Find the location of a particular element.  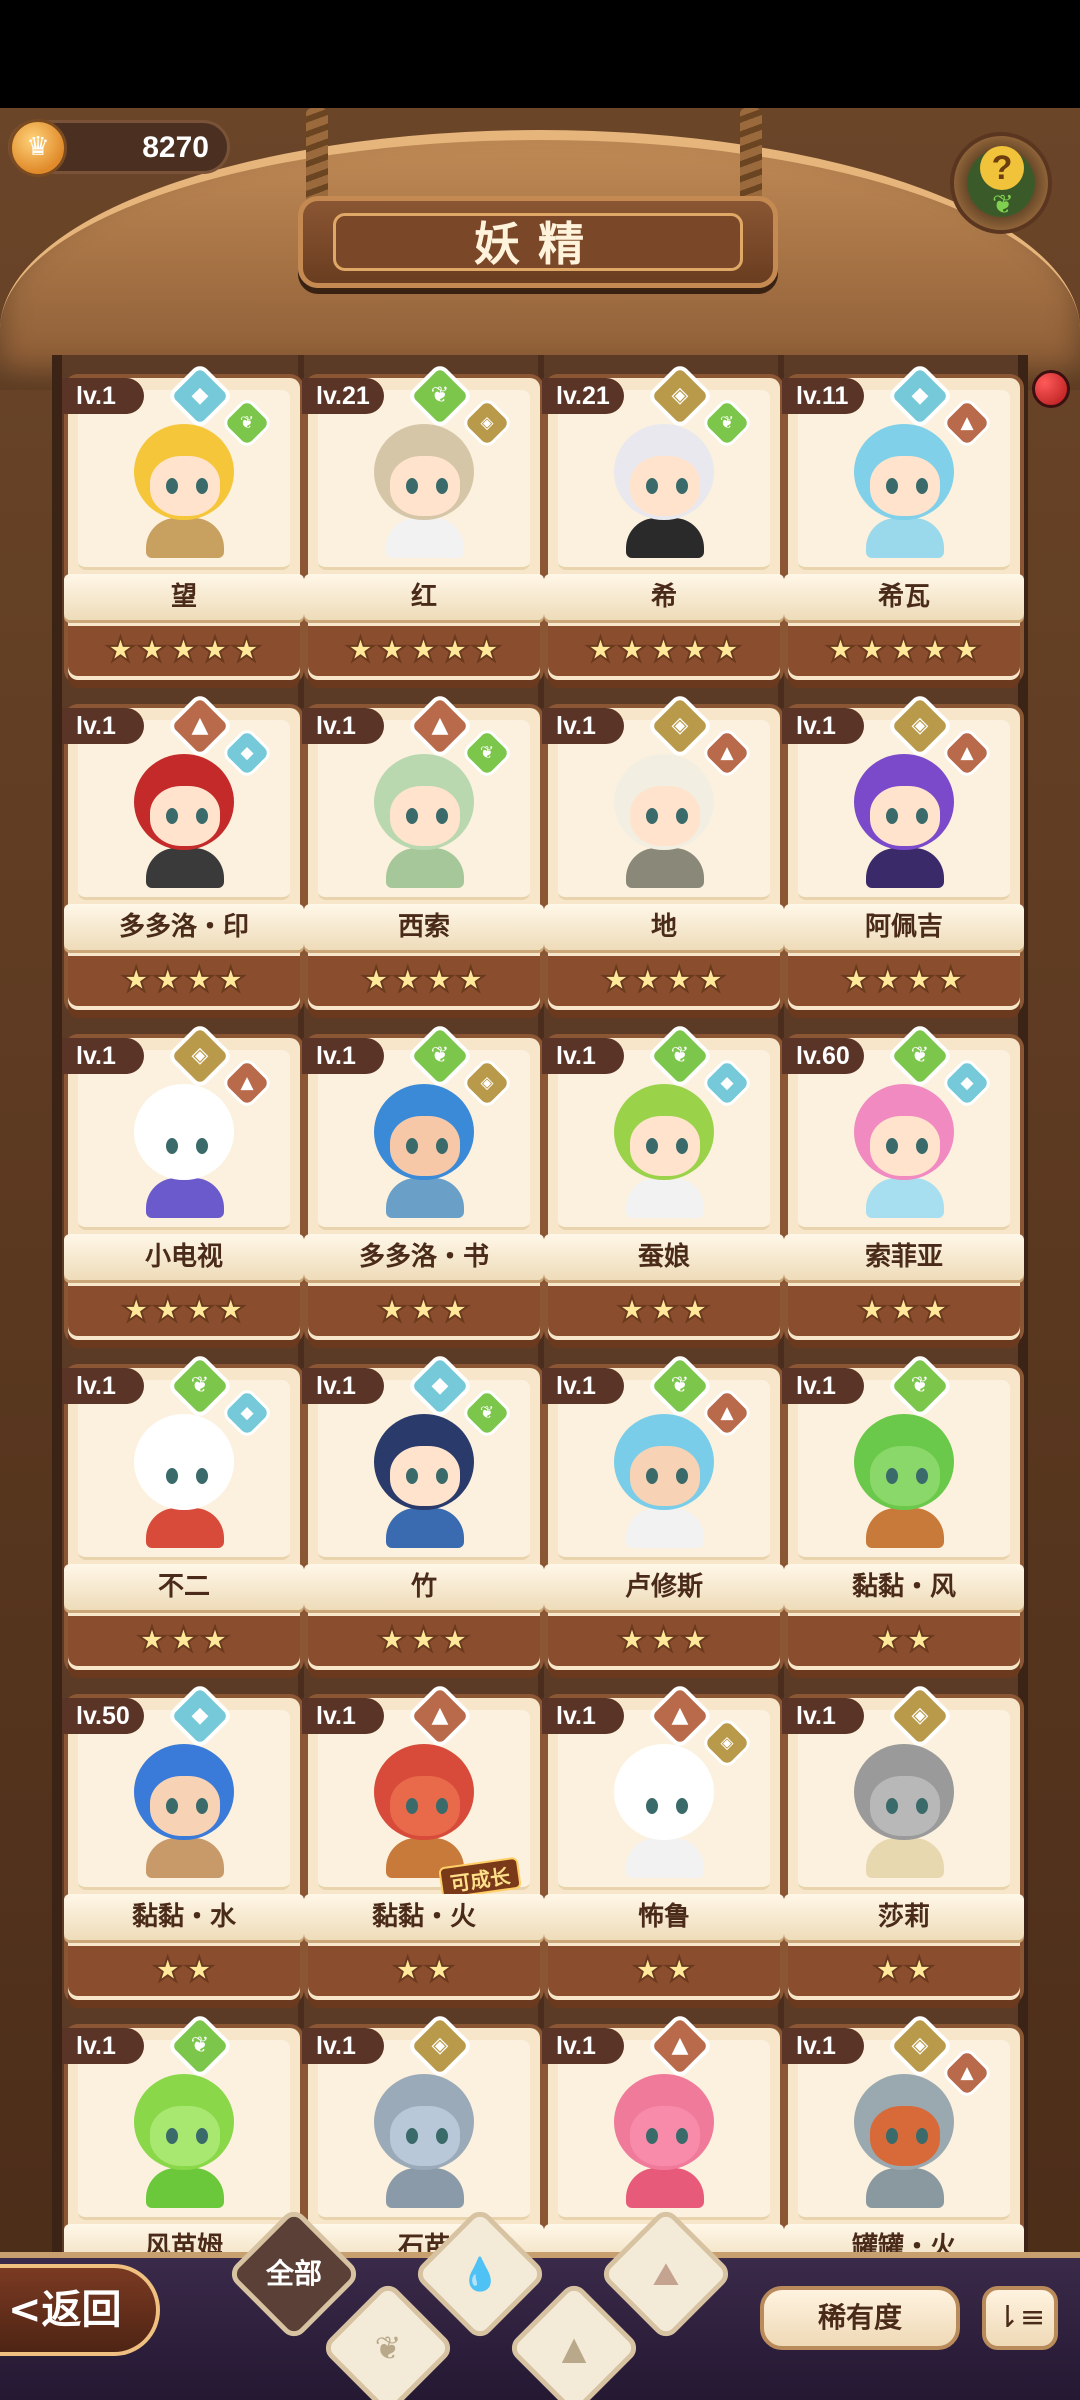

fairy-card: lv.1 ◈ ▲ 阿佩吉 ★★★★ is located at coordinates (903, 851).